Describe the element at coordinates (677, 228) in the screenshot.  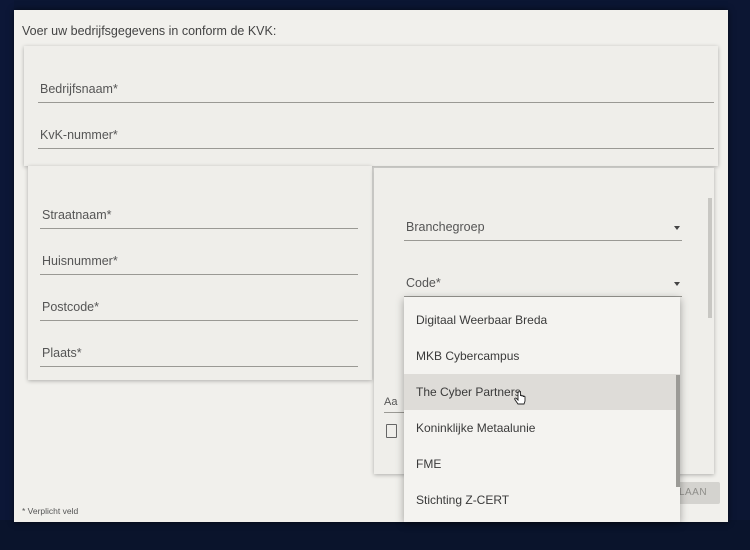
I see `branch-group-dropdown-arrow-icon` at that location.